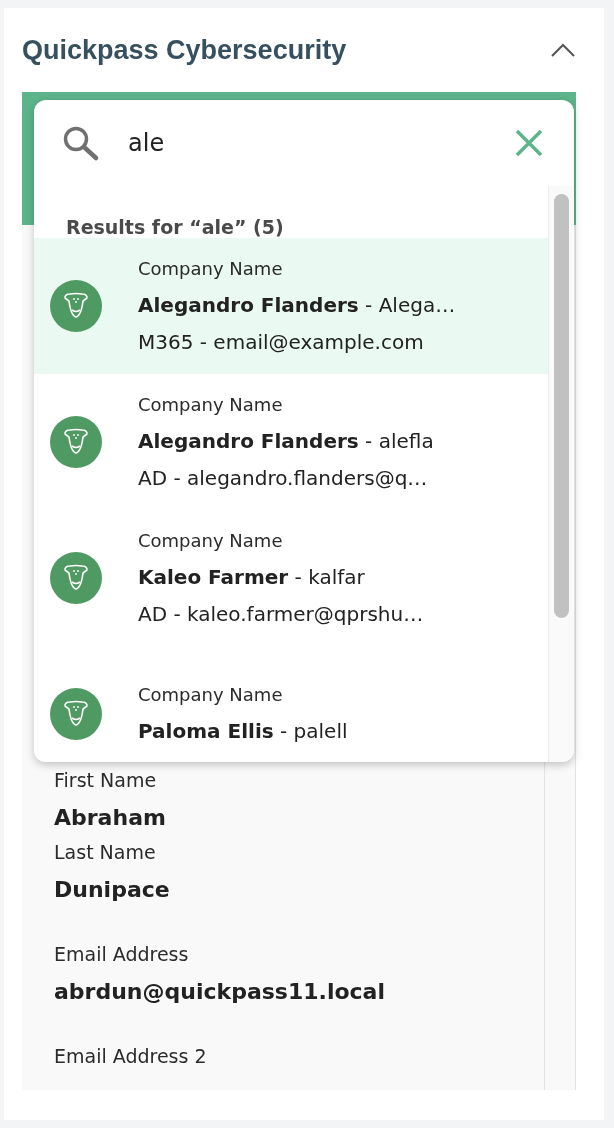  What do you see at coordinates (184, 50) in the screenshot?
I see `section-title: Quickpass Cybersecurity` at bounding box center [184, 50].